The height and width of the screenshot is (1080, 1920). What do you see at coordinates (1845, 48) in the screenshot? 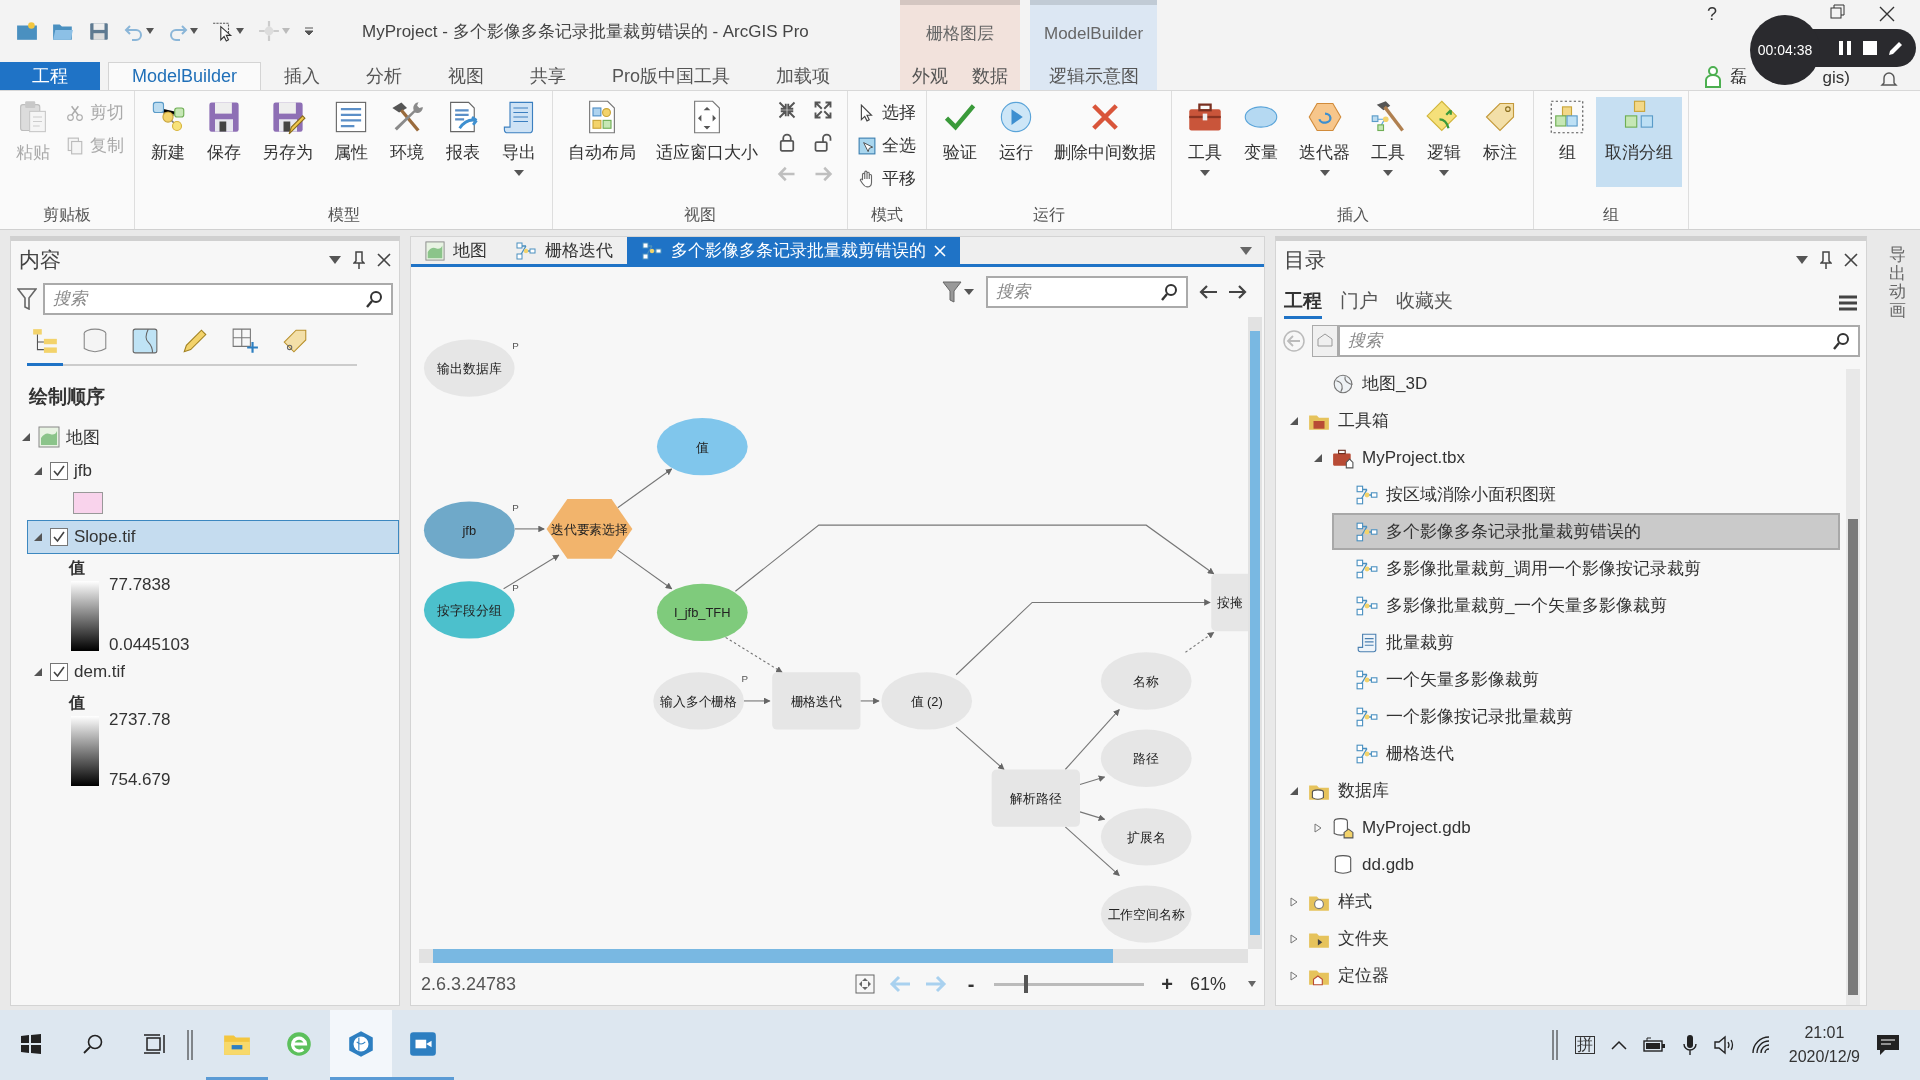
I see `pause-icon` at bounding box center [1845, 48].